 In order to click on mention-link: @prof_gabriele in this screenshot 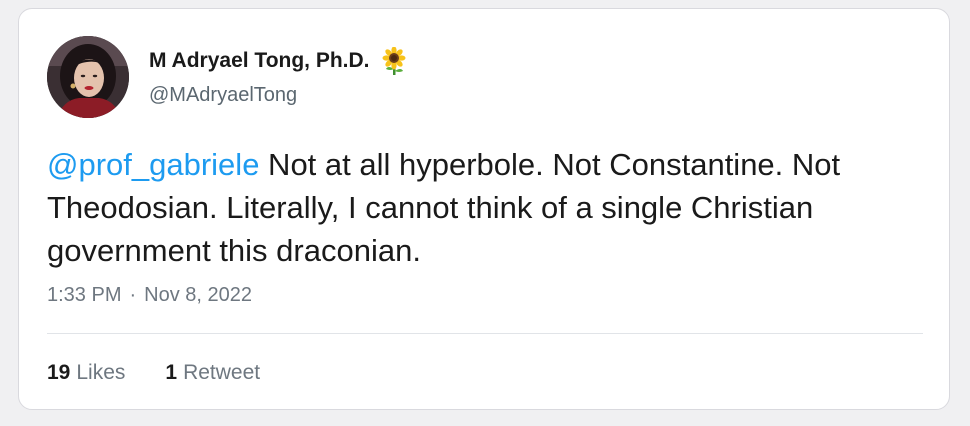, I will do `click(153, 164)`.